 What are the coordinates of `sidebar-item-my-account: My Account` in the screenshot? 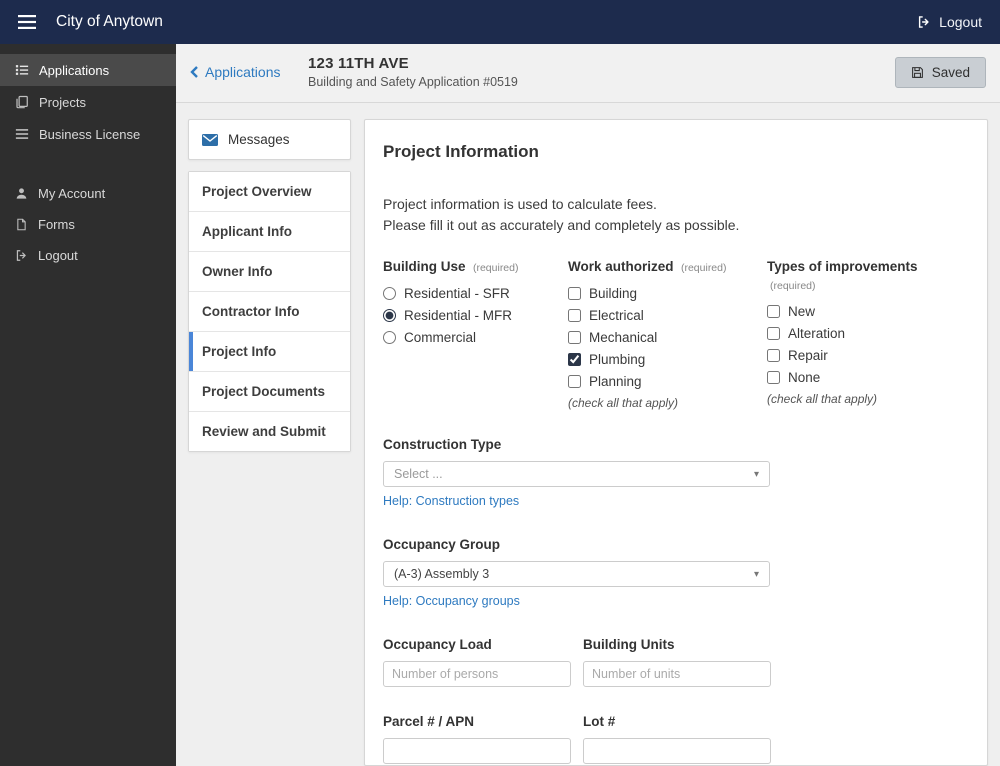 It's located at (88, 193).